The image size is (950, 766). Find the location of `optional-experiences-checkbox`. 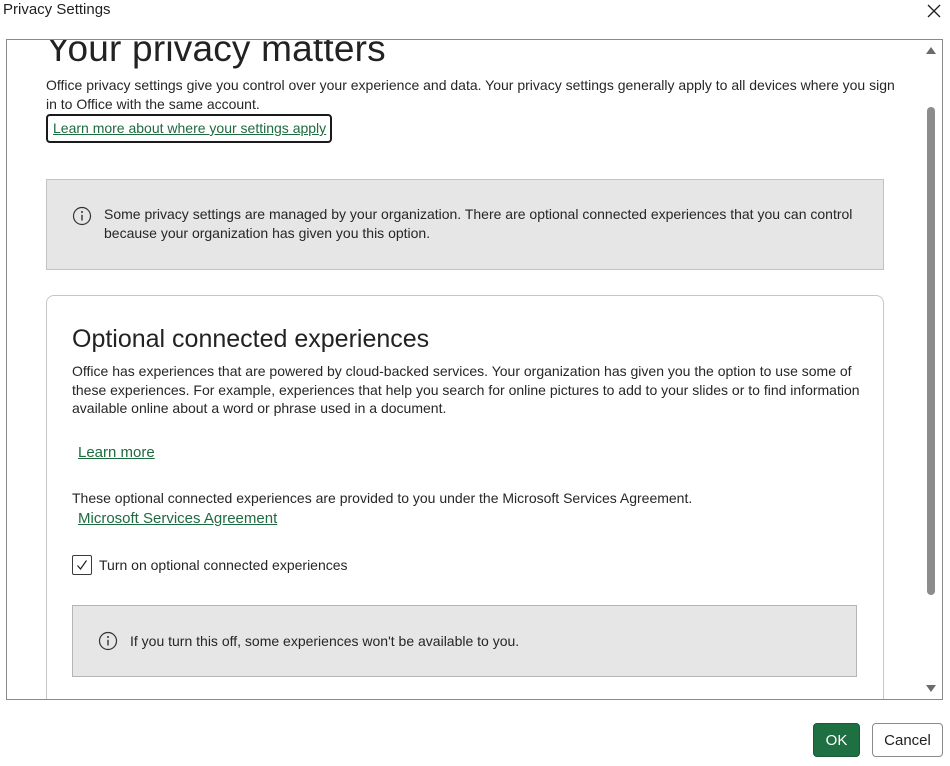

optional-experiences-checkbox is located at coordinates (82, 565).